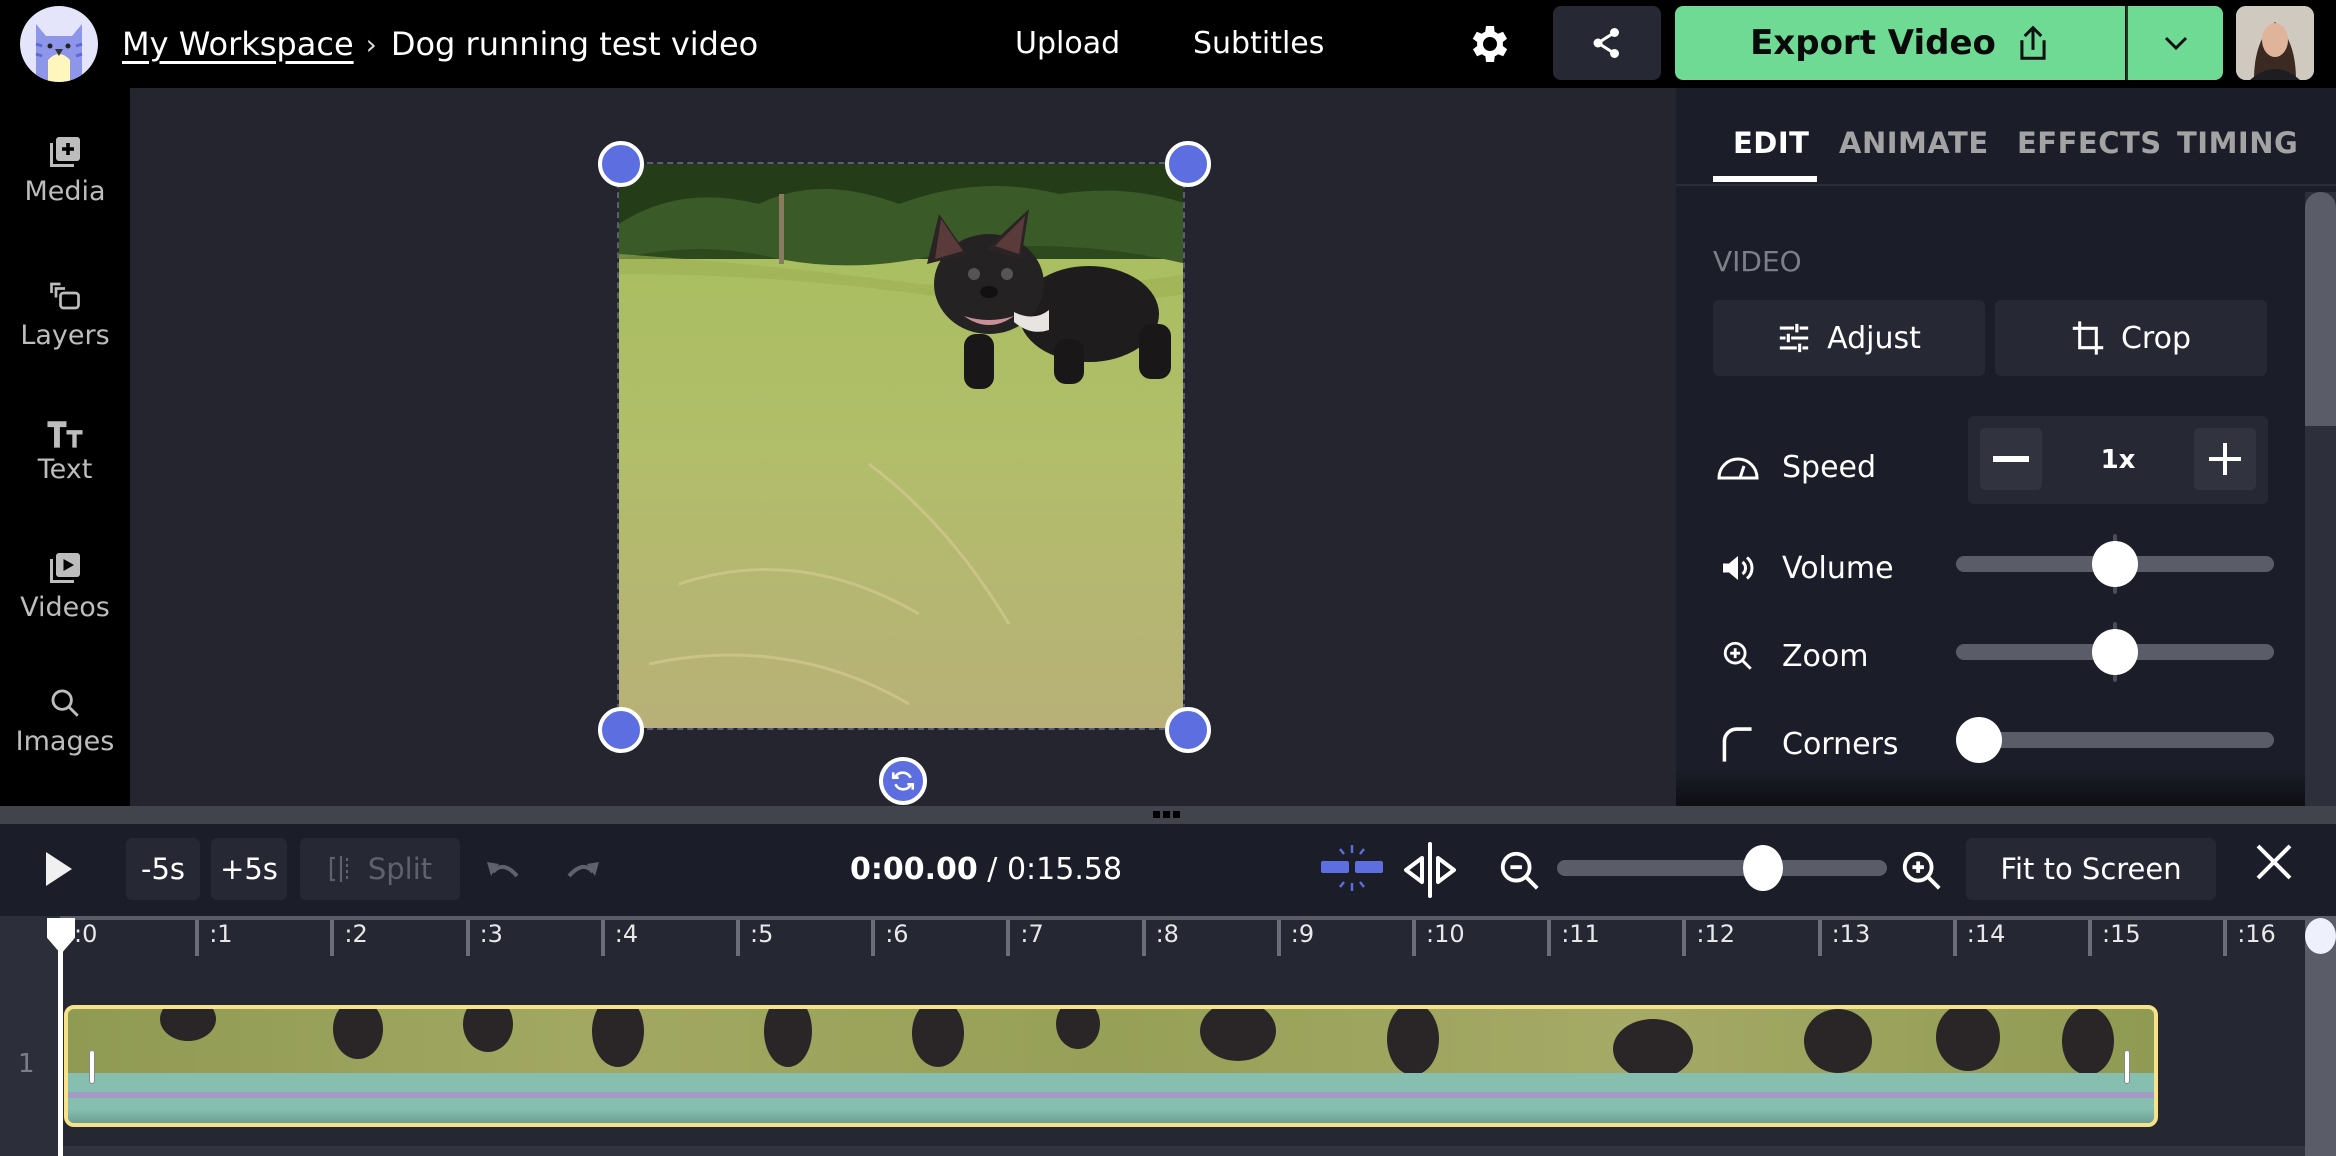 The image size is (2336, 1156). What do you see at coordinates (1067, 44) in the screenshot?
I see `upload-link: Upload` at bounding box center [1067, 44].